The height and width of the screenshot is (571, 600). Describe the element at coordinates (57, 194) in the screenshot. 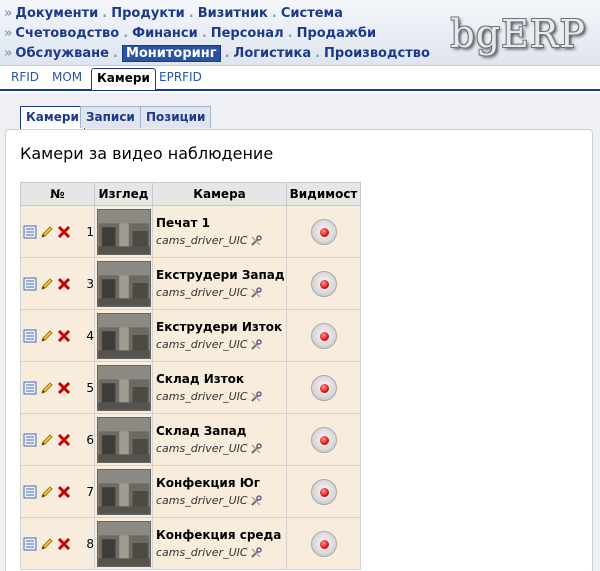

I see `header-number: №` at that location.